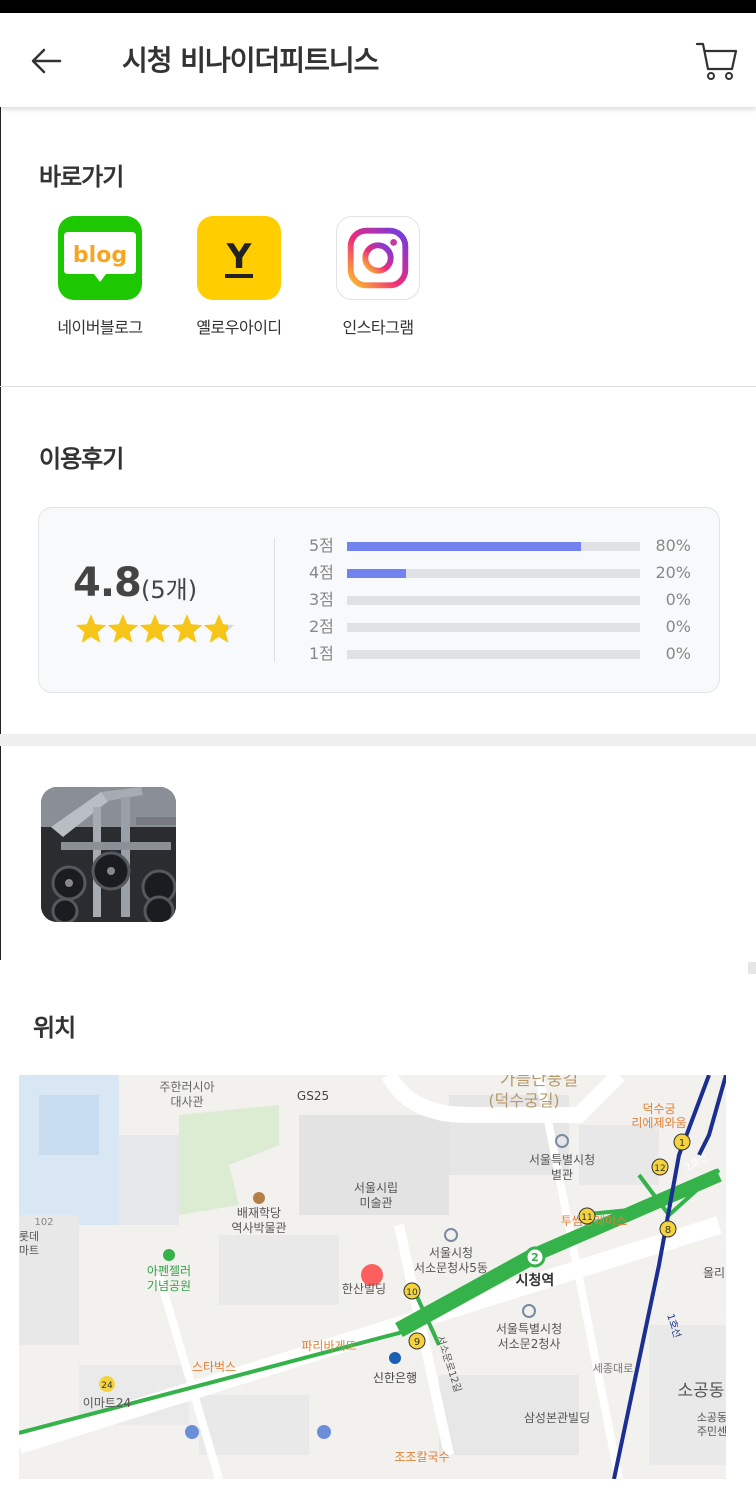 Image resolution: width=756 pixels, height=1488 pixels. I want to click on map-label: 스타벅스, so click(214, 1367).